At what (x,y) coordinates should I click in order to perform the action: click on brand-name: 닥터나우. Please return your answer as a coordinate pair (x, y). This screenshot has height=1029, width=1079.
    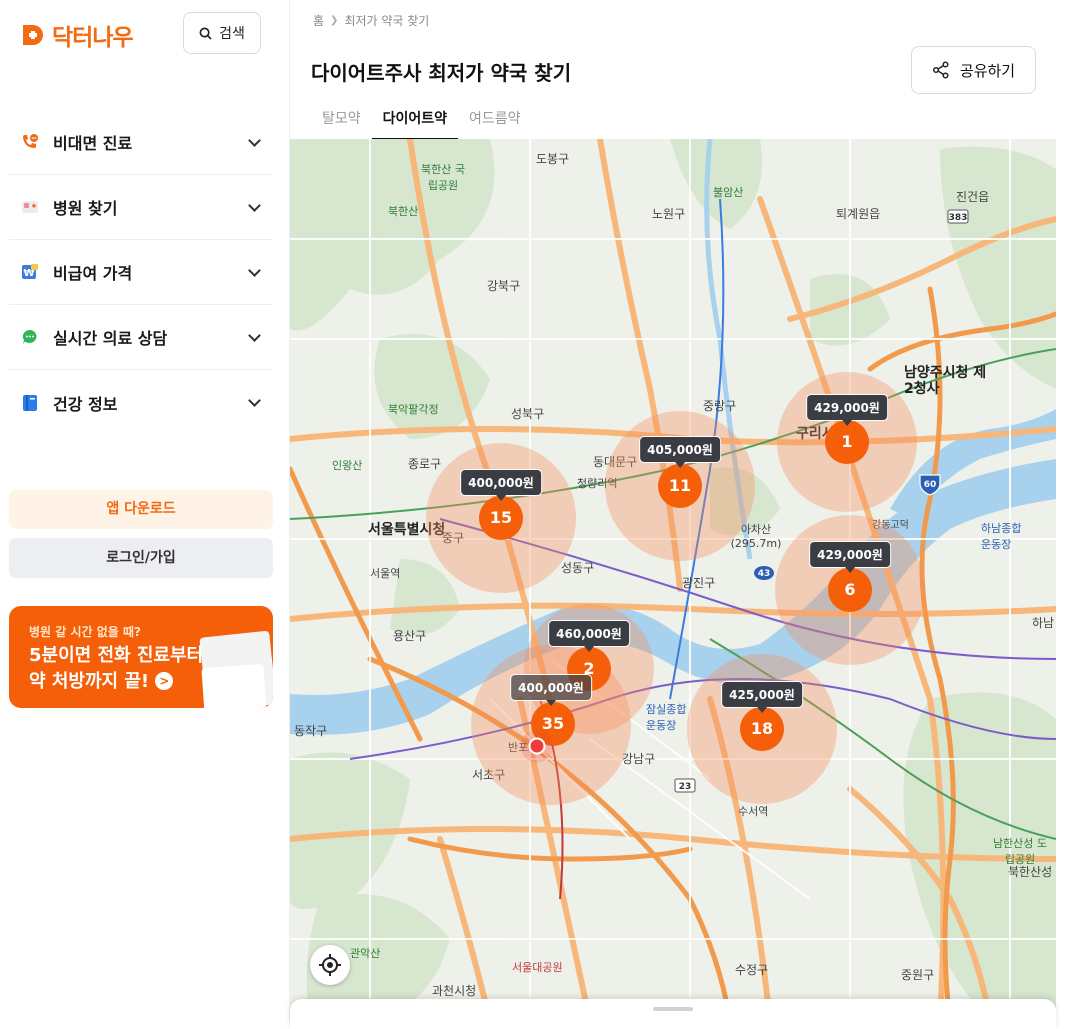
    Looking at the image, I should click on (93, 38).